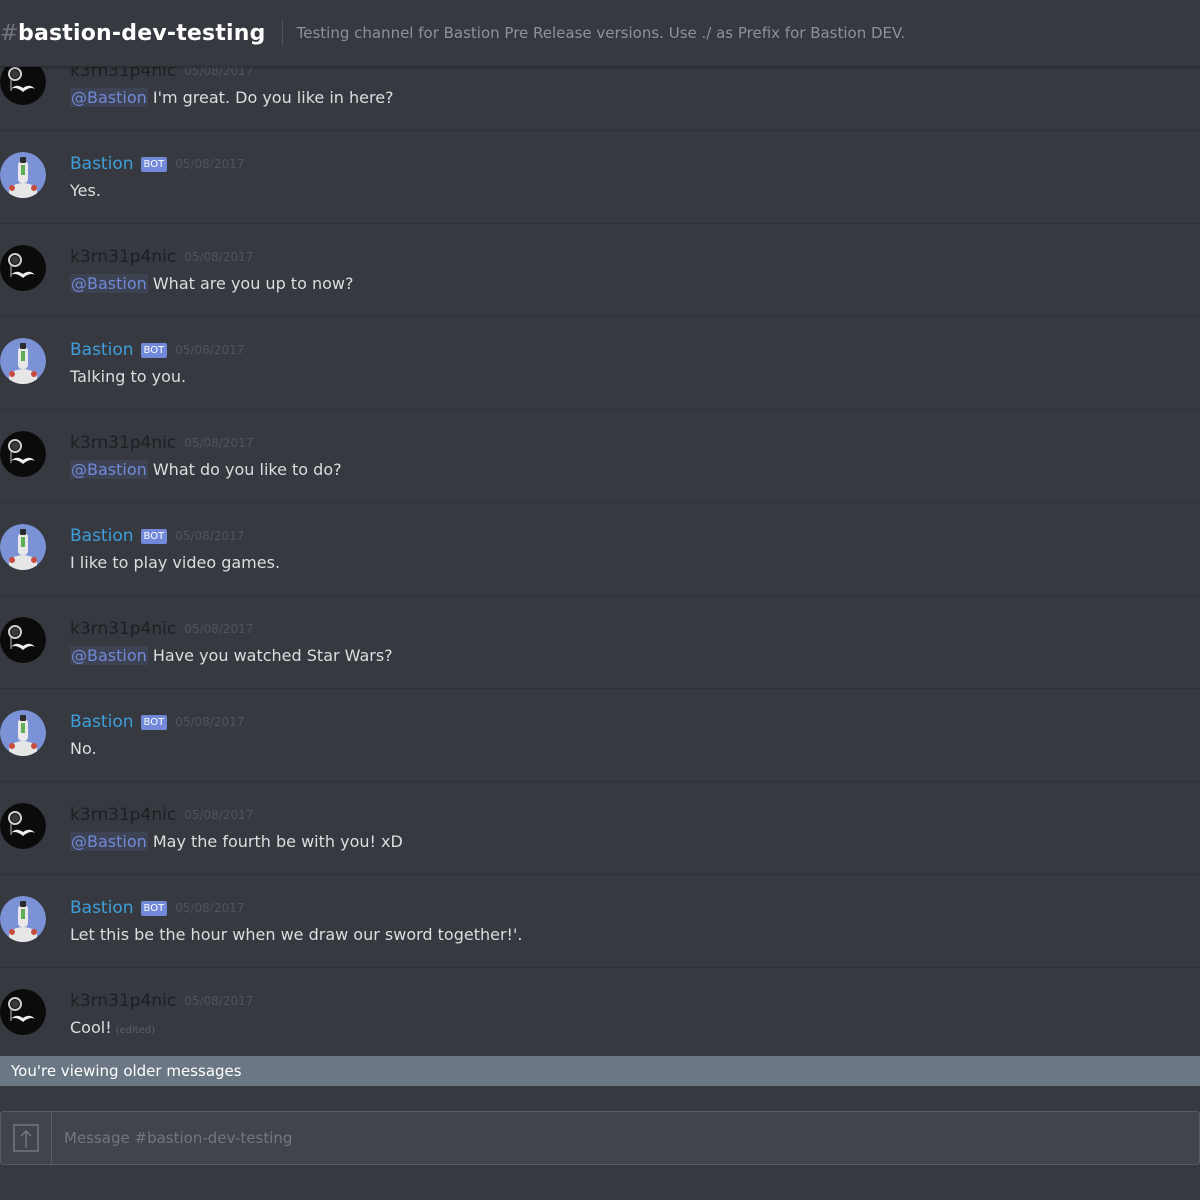  I want to click on message-content: @Bastion What are you up to now?, so click(211, 283).